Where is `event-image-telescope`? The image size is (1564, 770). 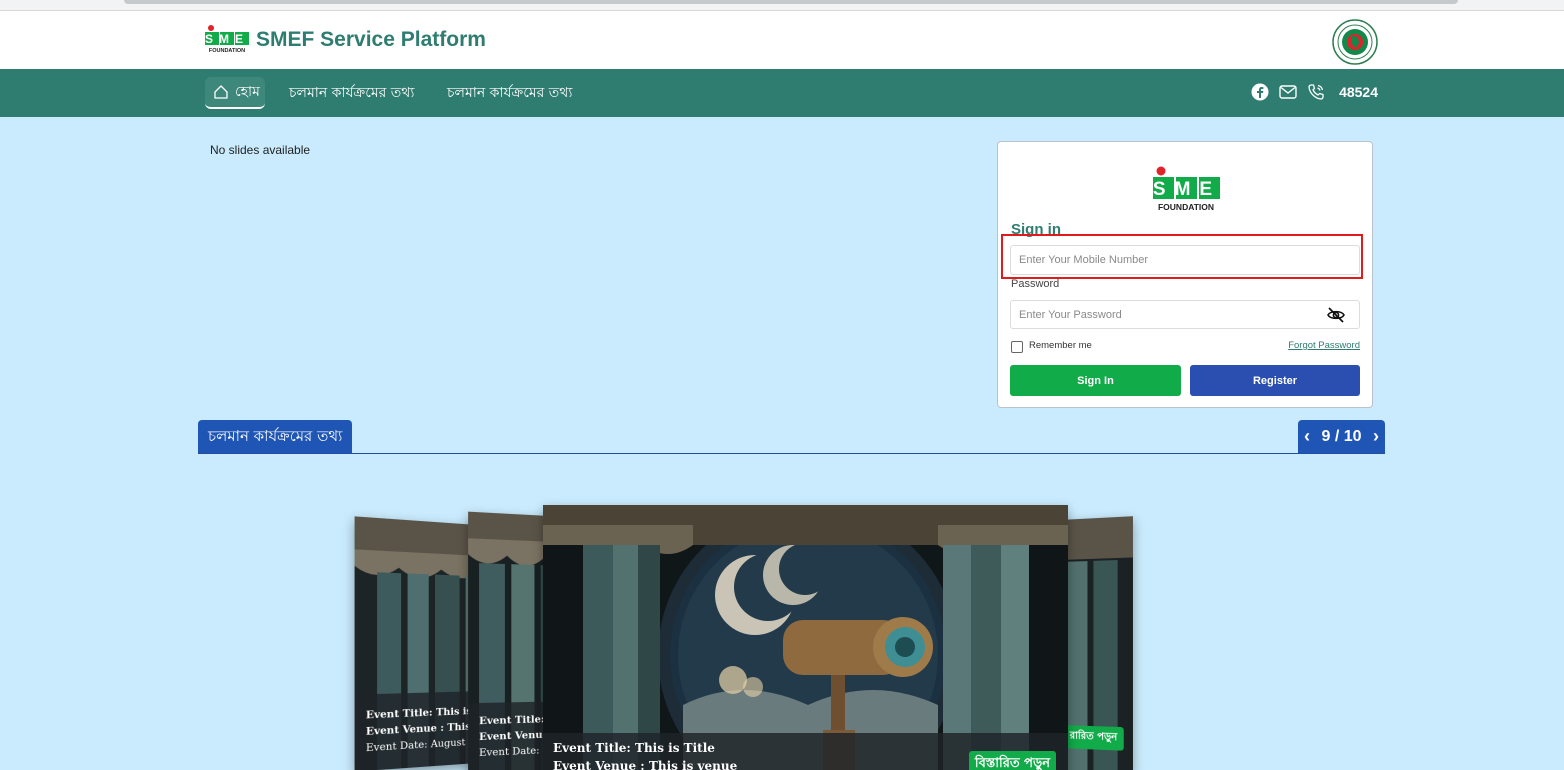 event-image-telescope is located at coordinates (805, 637).